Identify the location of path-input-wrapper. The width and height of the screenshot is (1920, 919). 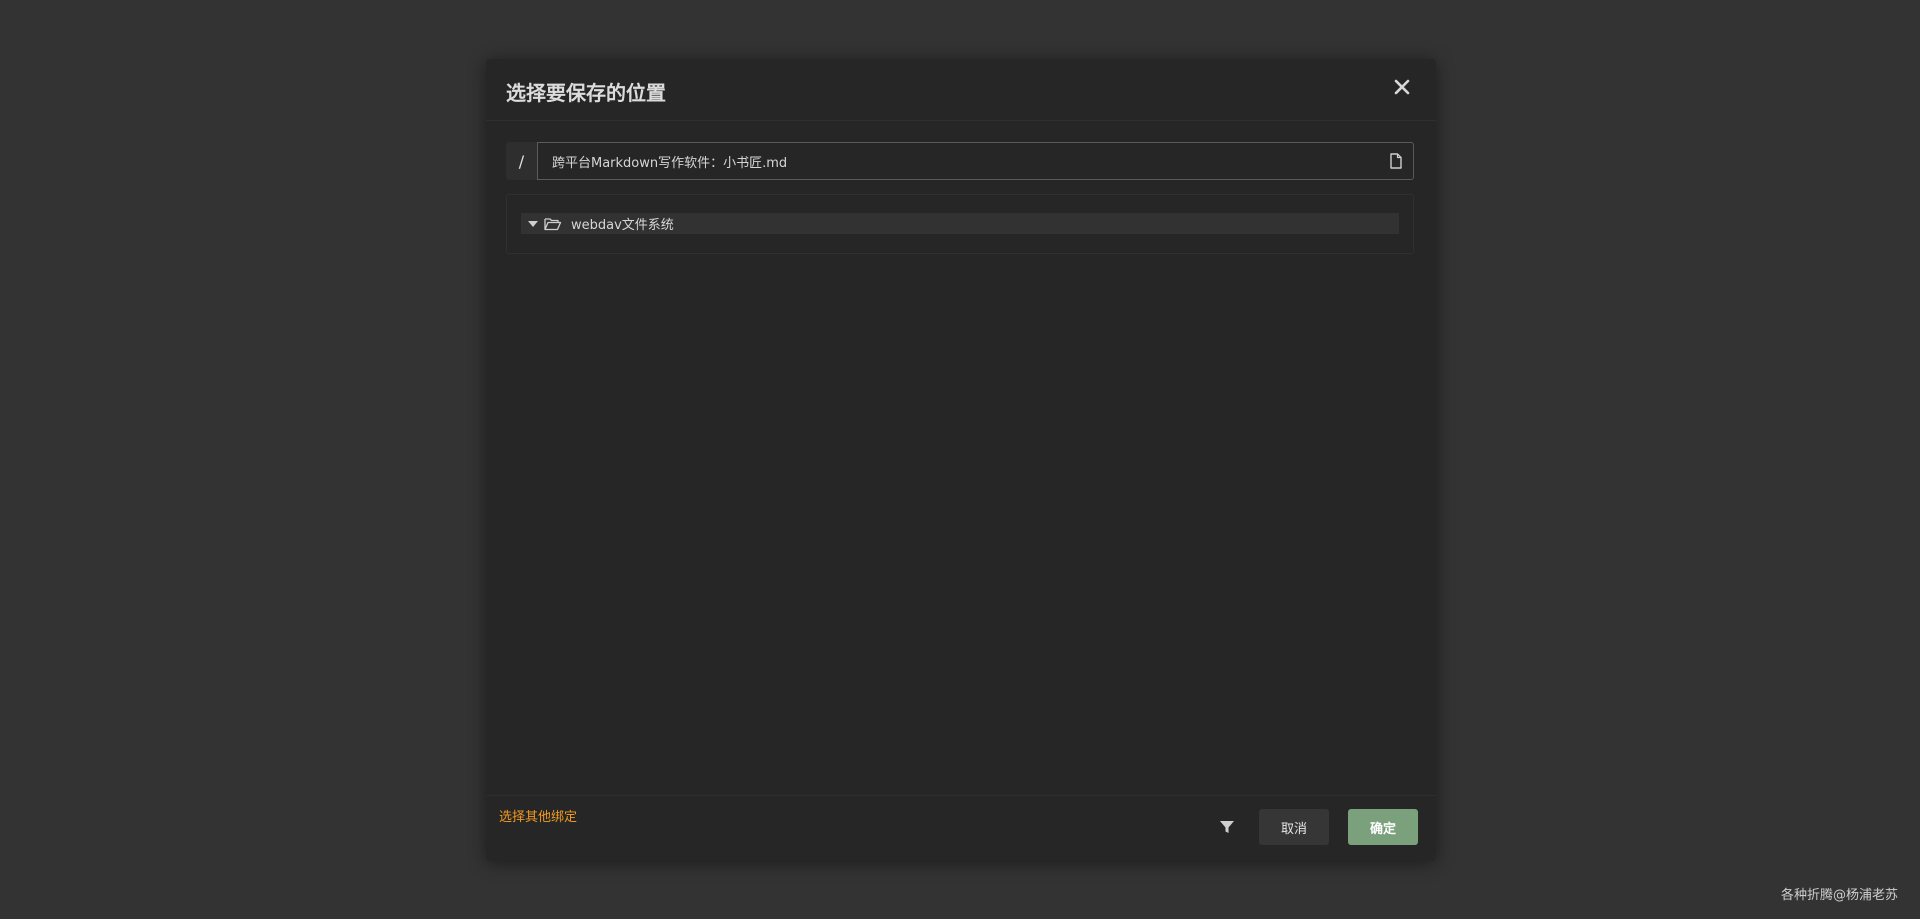
(975, 161).